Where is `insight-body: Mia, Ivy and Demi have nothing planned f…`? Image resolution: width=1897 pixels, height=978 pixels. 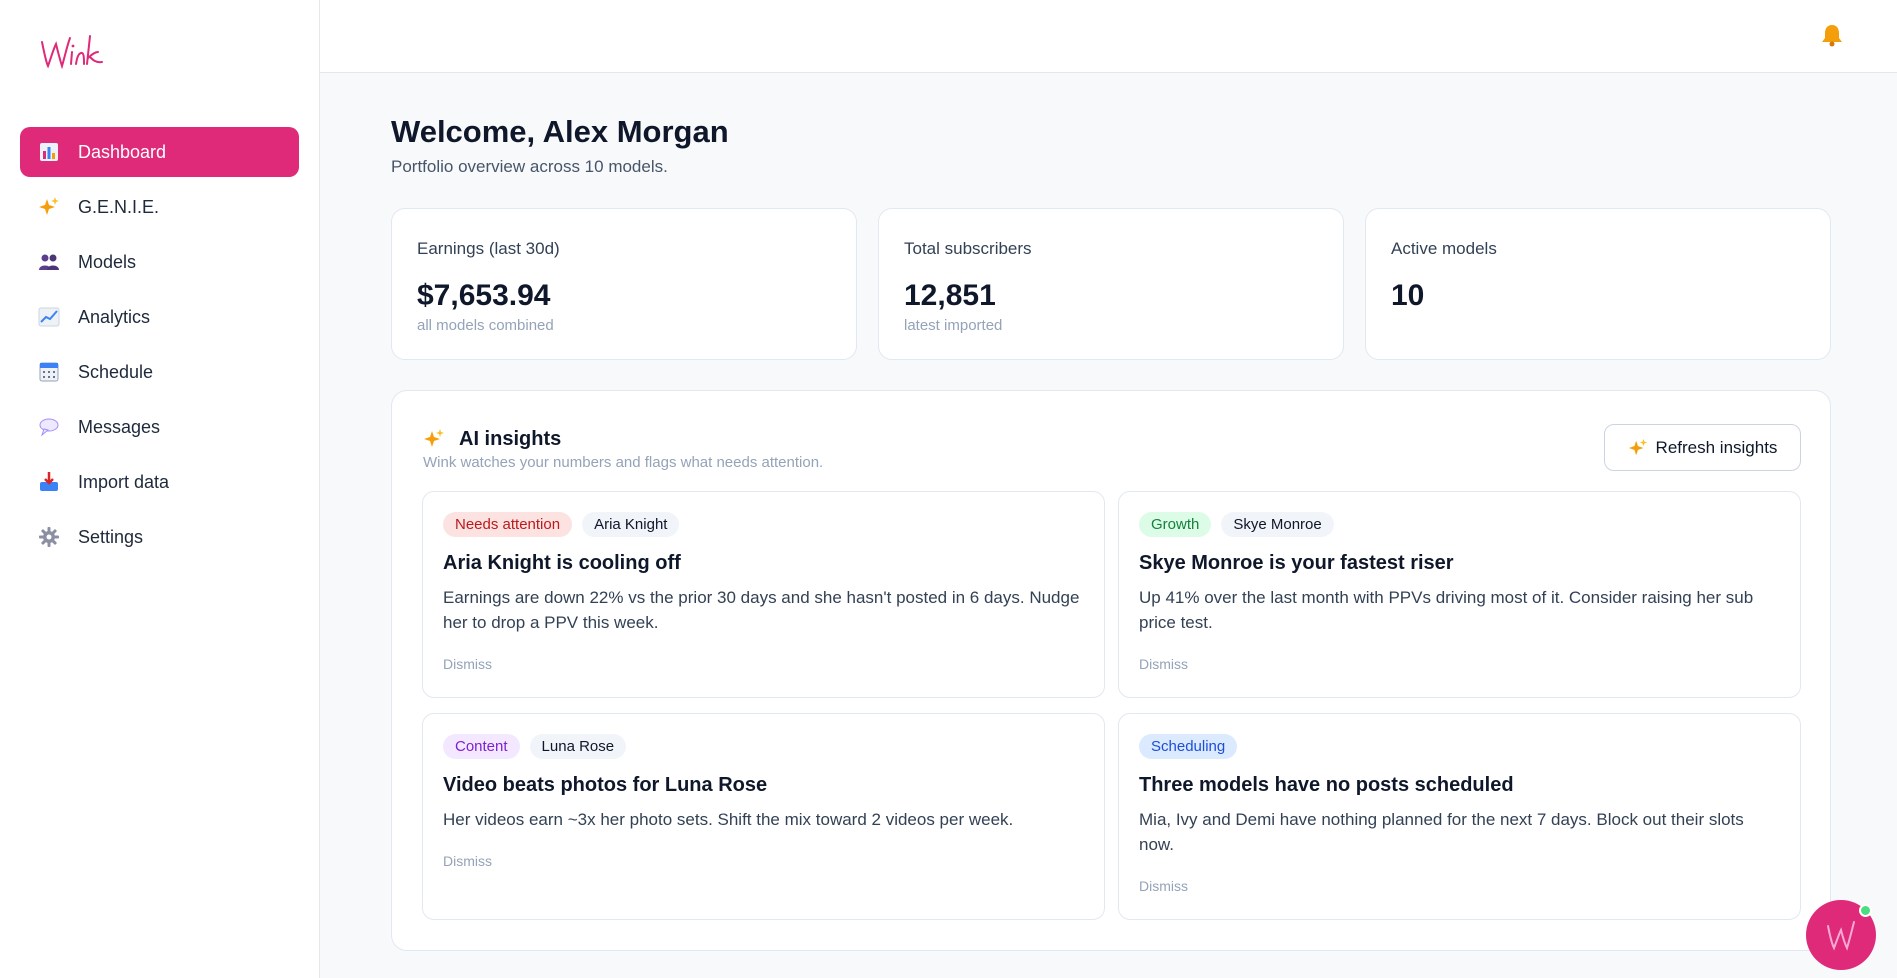 insight-body: Mia, Ivy and Demi have nothing planned f… is located at coordinates (1441, 832).